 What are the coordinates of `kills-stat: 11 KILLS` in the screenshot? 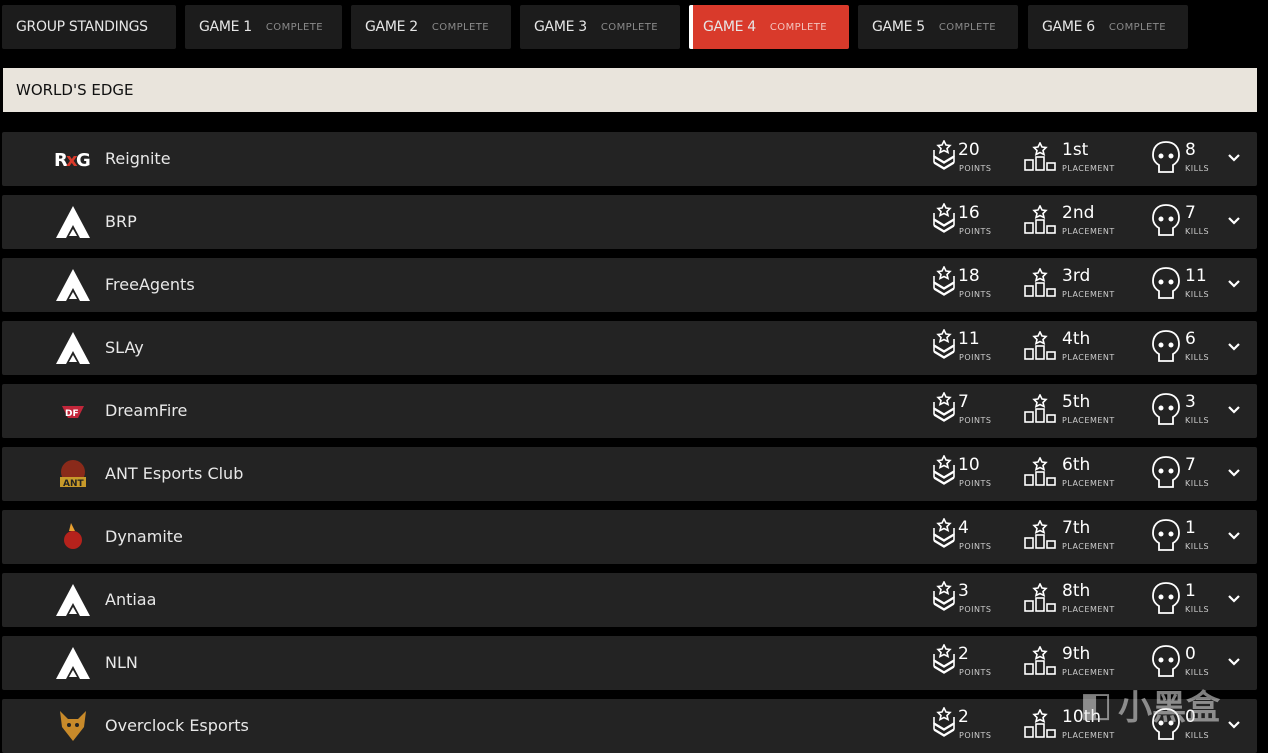 It's located at (1186, 286).